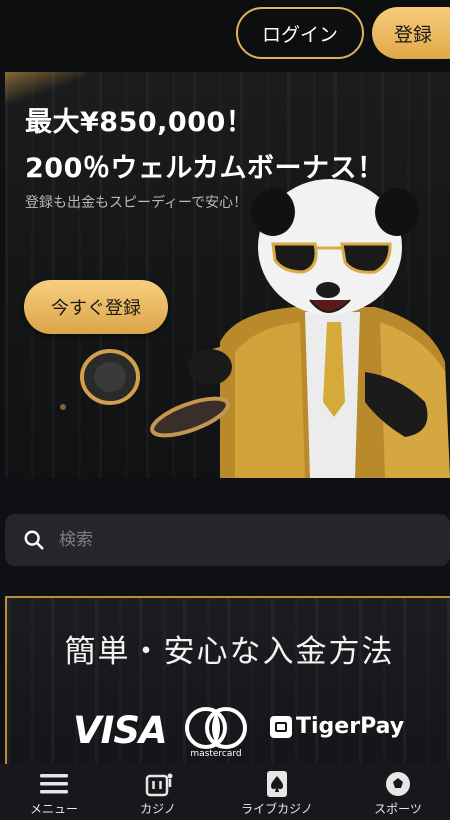  I want to click on search-input, so click(229, 540).